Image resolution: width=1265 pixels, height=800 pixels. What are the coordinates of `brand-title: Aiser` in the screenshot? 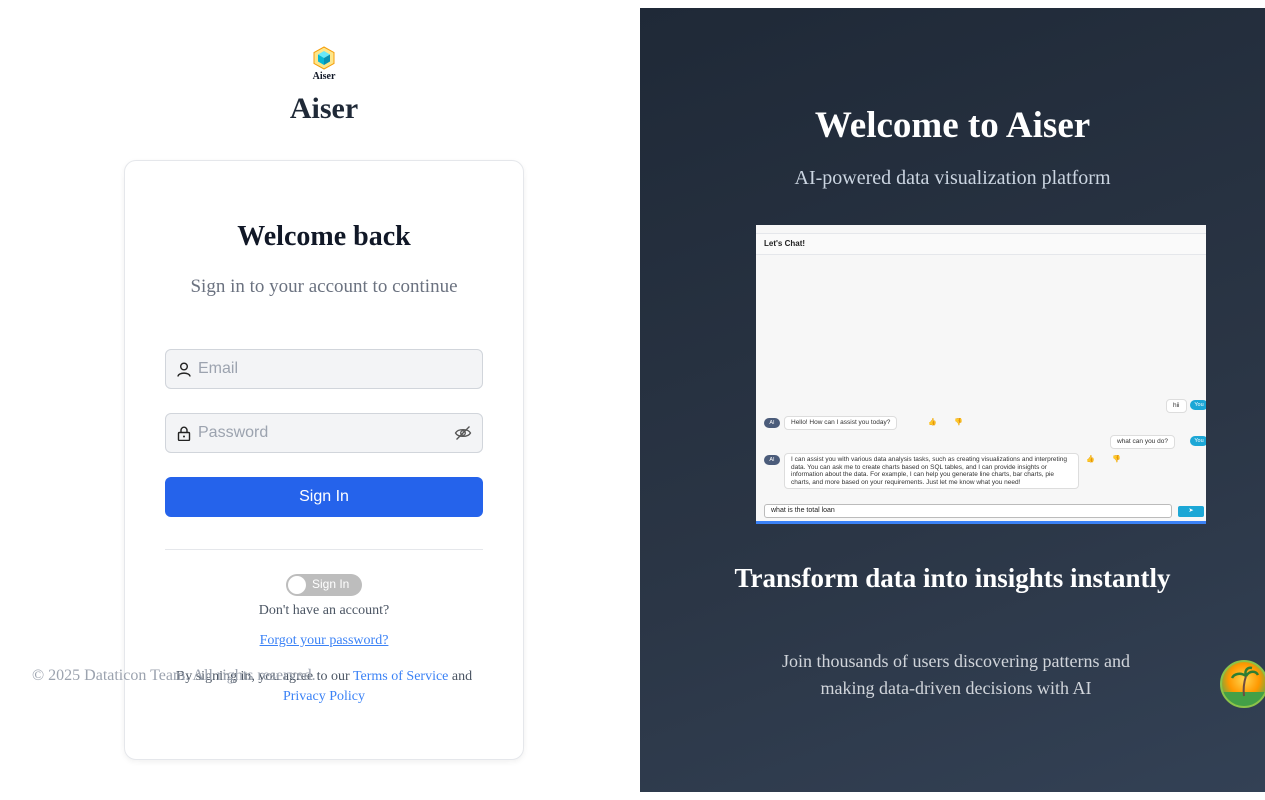 It's located at (324, 108).